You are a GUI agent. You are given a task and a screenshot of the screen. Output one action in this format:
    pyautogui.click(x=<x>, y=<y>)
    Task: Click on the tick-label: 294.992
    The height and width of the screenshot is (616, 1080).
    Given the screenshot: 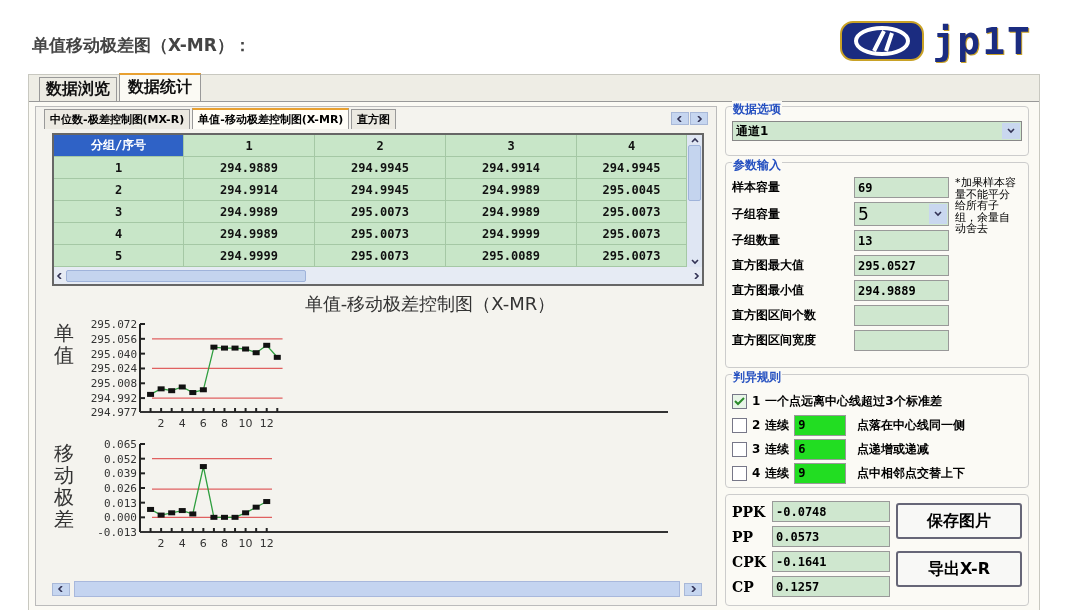 What is the action you would take?
    pyautogui.click(x=113, y=399)
    